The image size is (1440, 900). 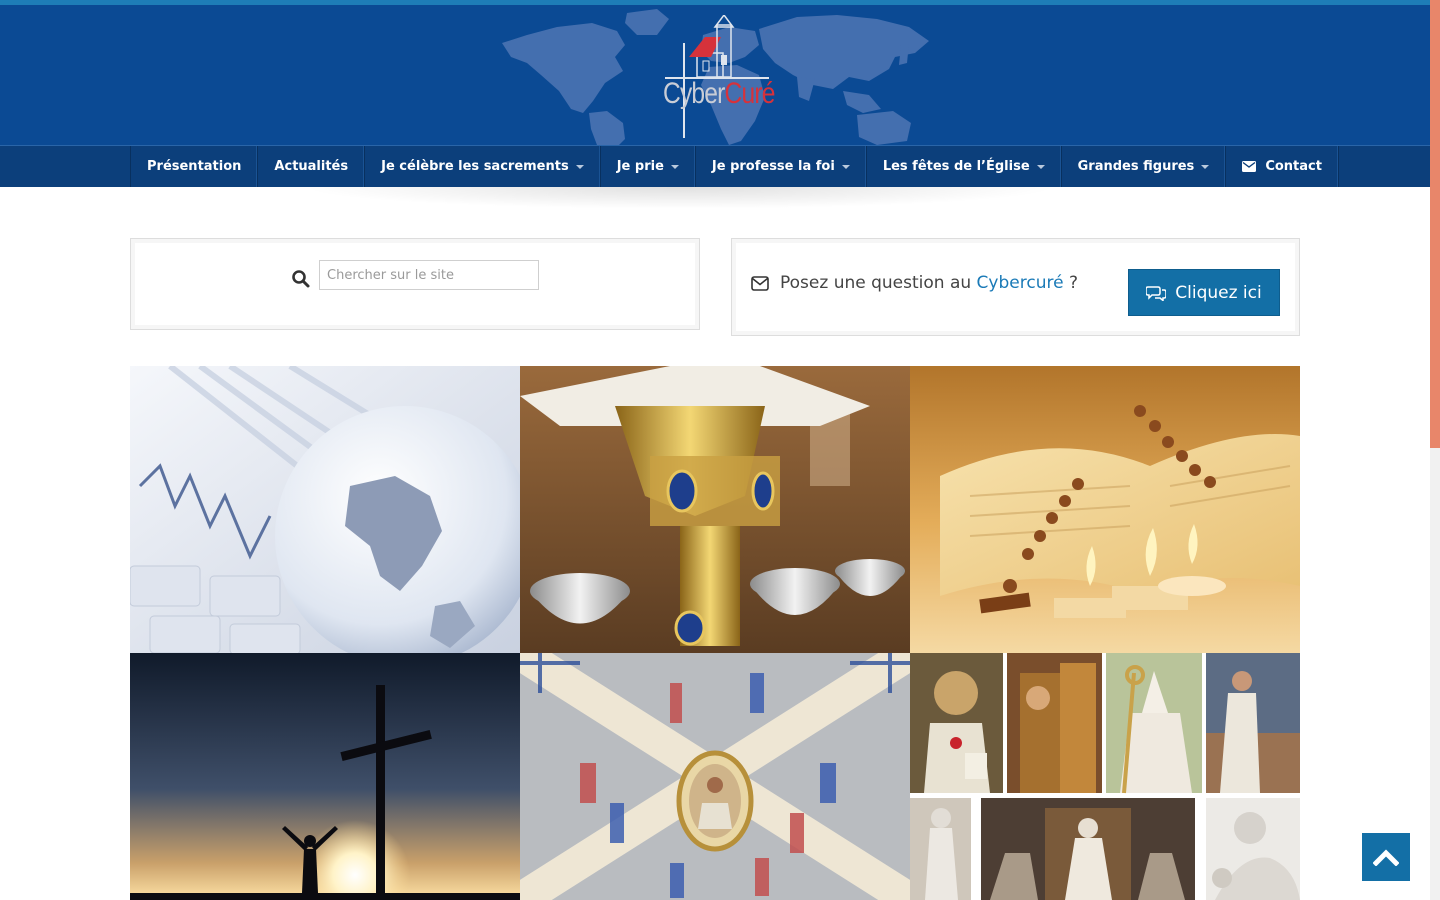 I want to click on search-icon, so click(x=301, y=279).